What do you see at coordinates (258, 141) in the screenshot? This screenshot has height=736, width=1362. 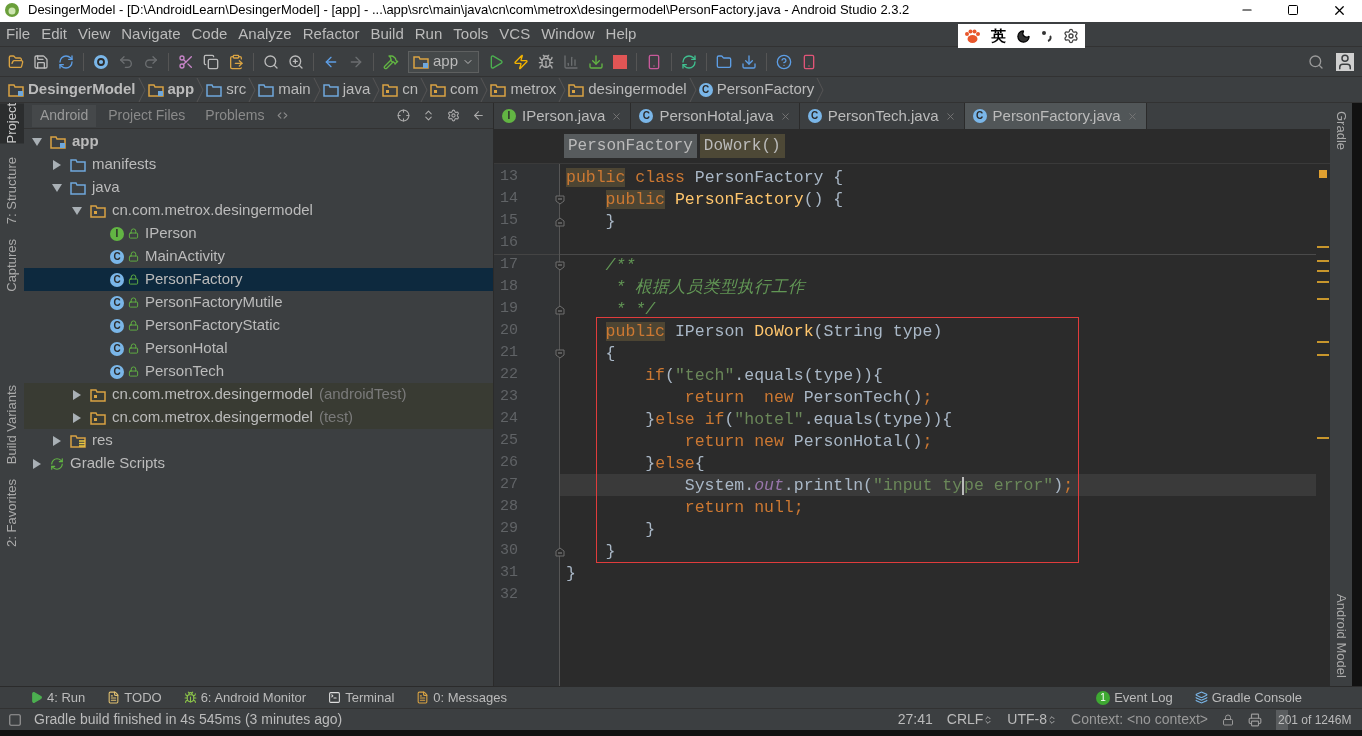 I see `tree-item: app` at bounding box center [258, 141].